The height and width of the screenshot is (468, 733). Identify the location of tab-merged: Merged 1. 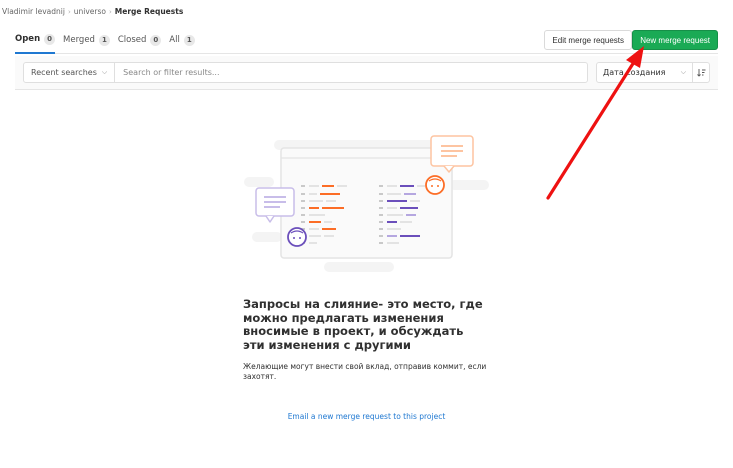
(86, 40).